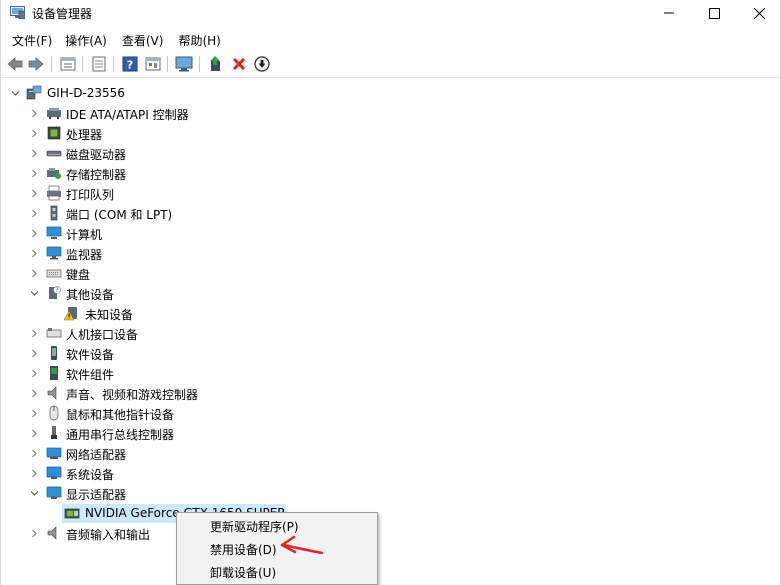  What do you see at coordinates (201, 273) in the screenshot?
I see `tree-category-item: 键盘` at bounding box center [201, 273].